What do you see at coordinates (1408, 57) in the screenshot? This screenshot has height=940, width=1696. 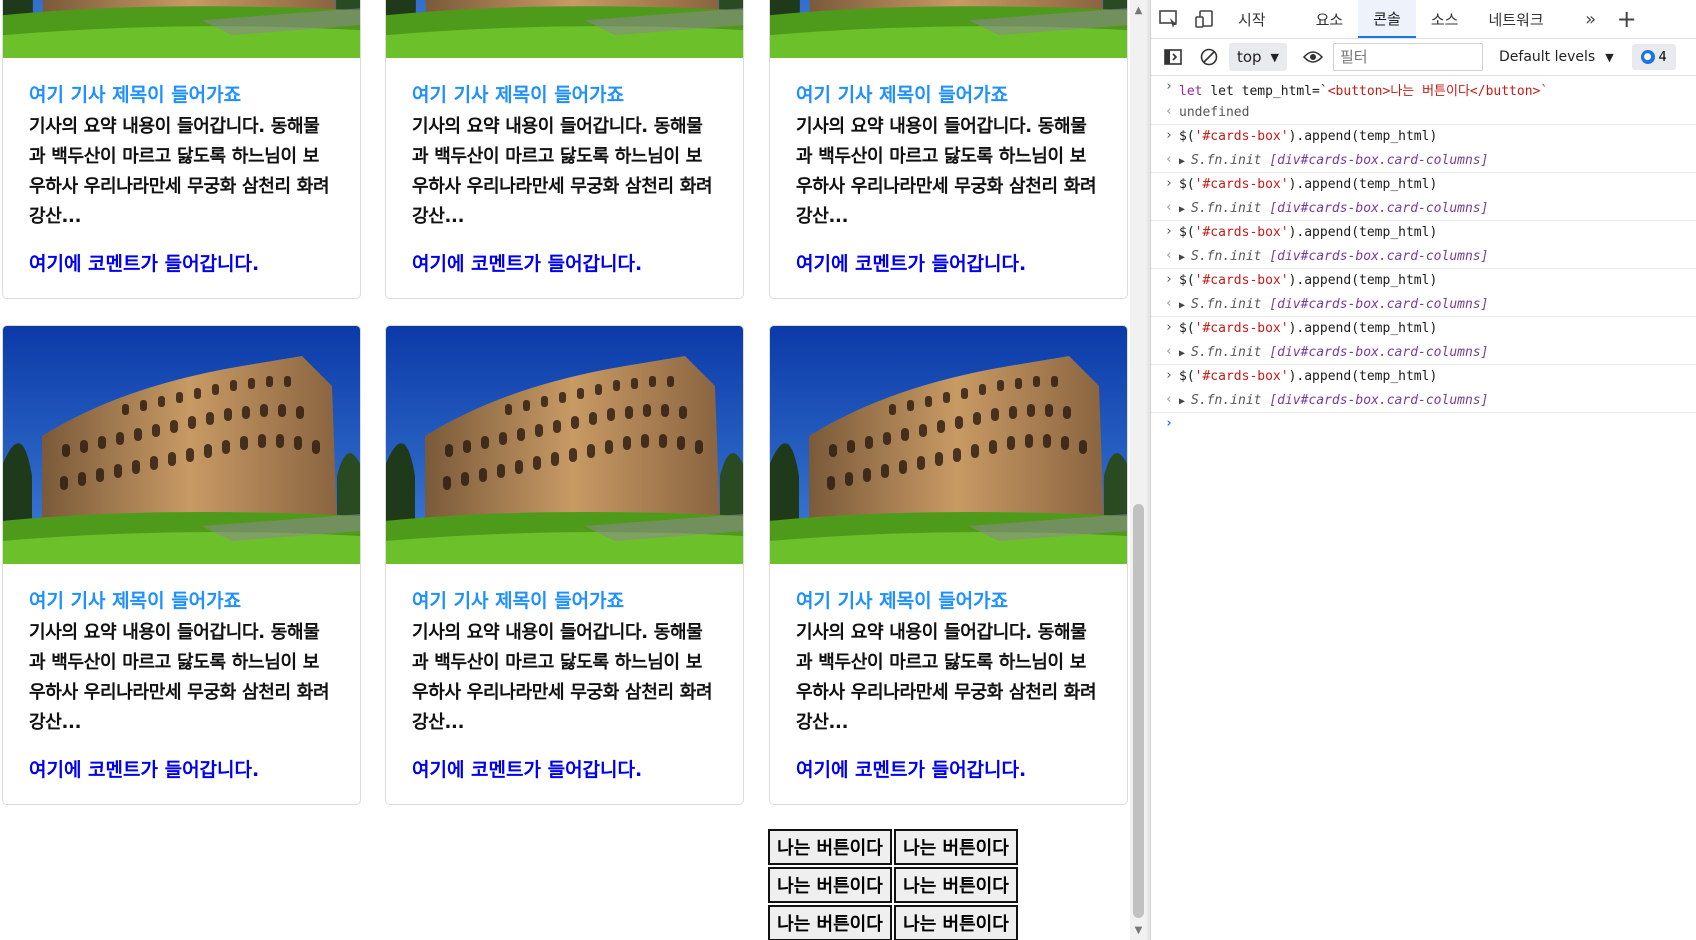 I see `console-filter-input` at bounding box center [1408, 57].